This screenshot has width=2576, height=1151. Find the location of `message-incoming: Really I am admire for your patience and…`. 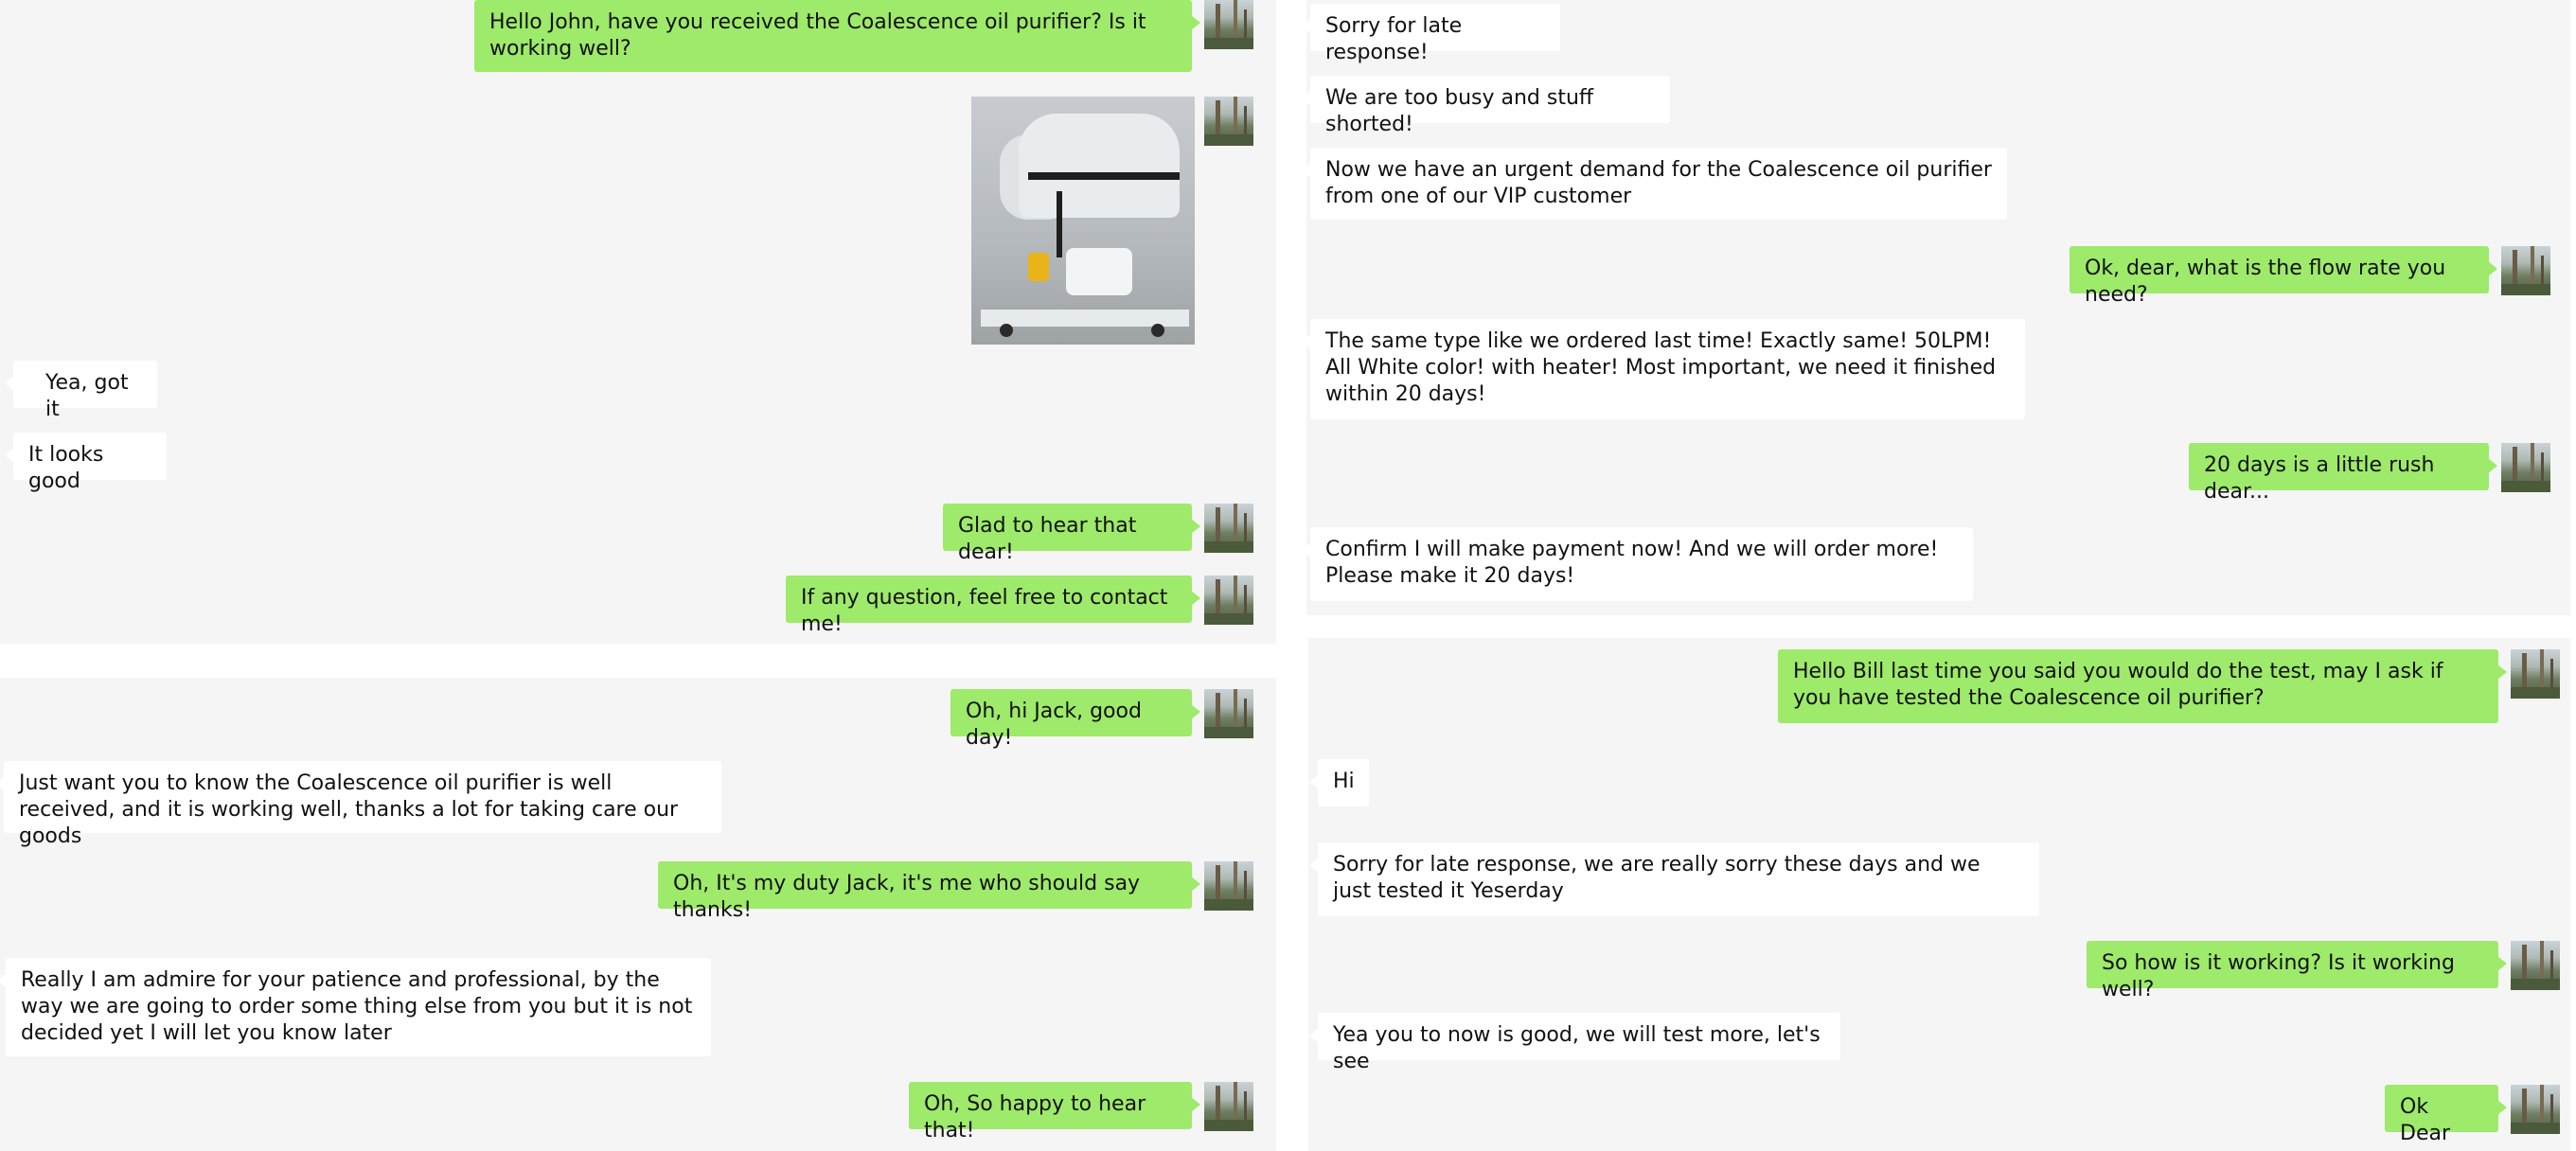

message-incoming: Really I am admire for your patience and… is located at coordinates (355, 1007).